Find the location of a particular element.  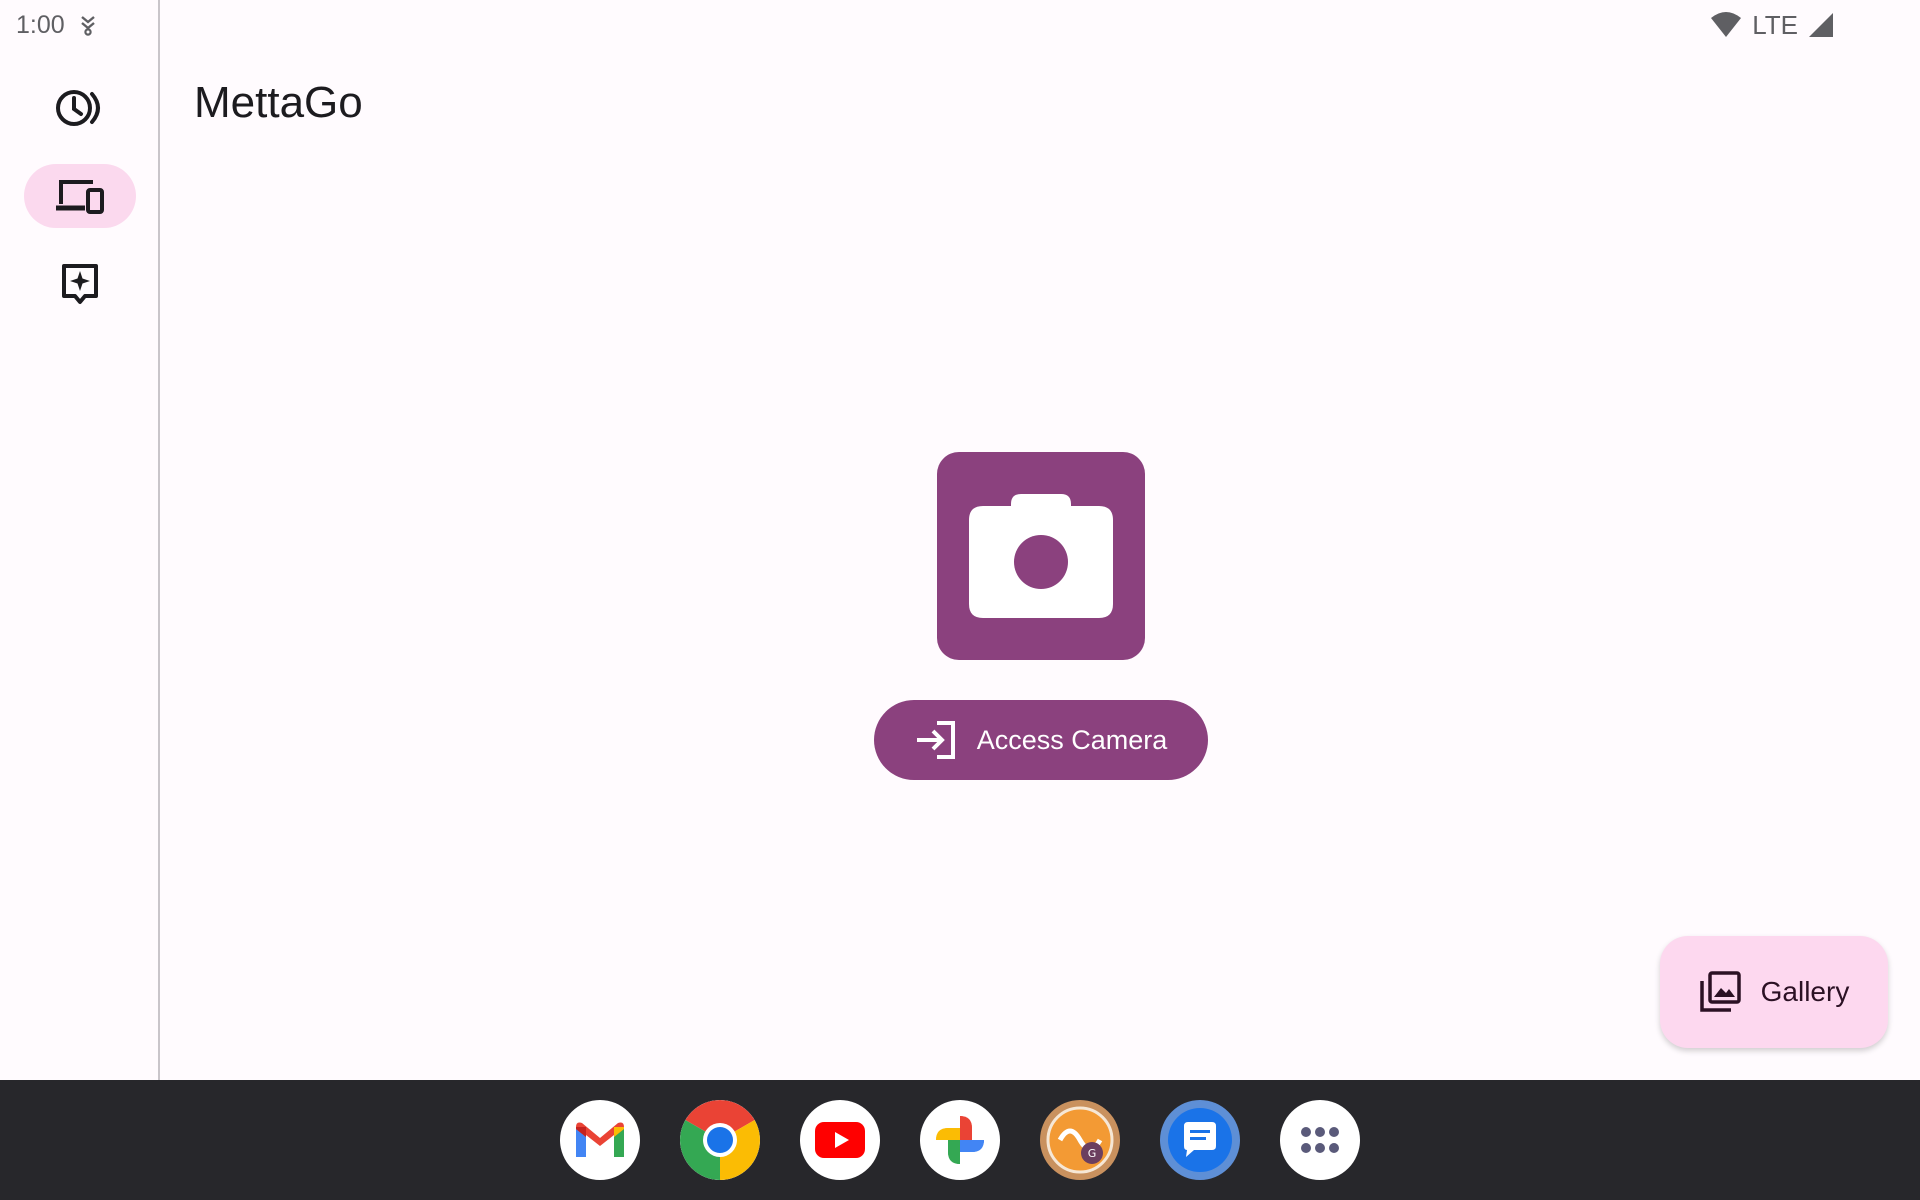

access-camera-button: Access Camera is located at coordinates (1041, 740).